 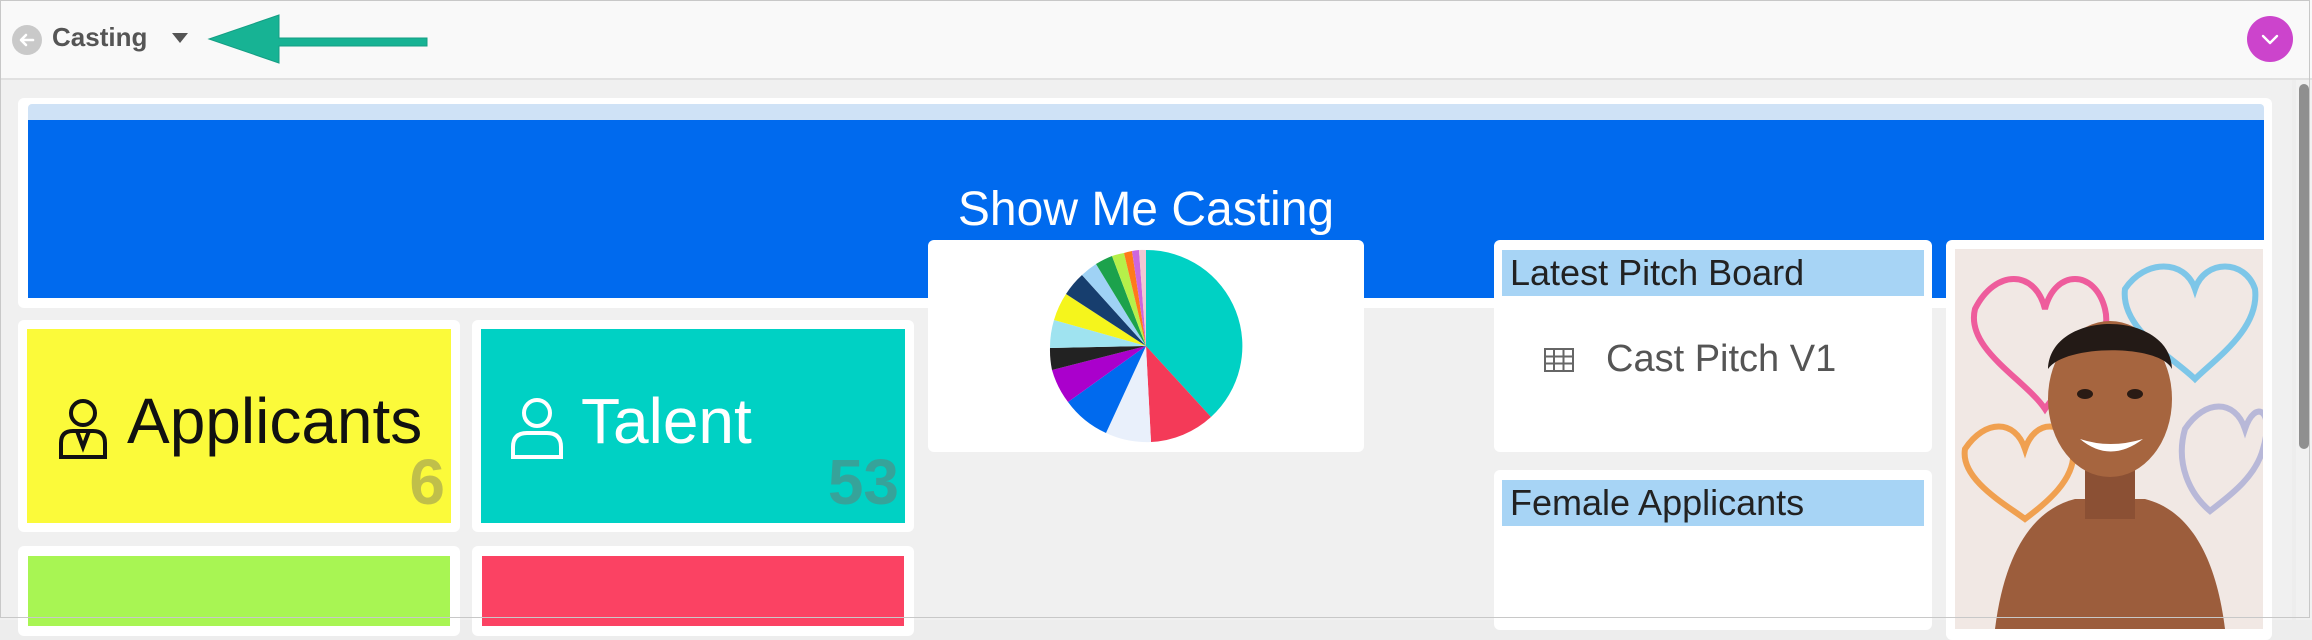 I want to click on latest-pitch-board-card: Latest Pitch Board Cast Pitch V1, so click(x=1713, y=346).